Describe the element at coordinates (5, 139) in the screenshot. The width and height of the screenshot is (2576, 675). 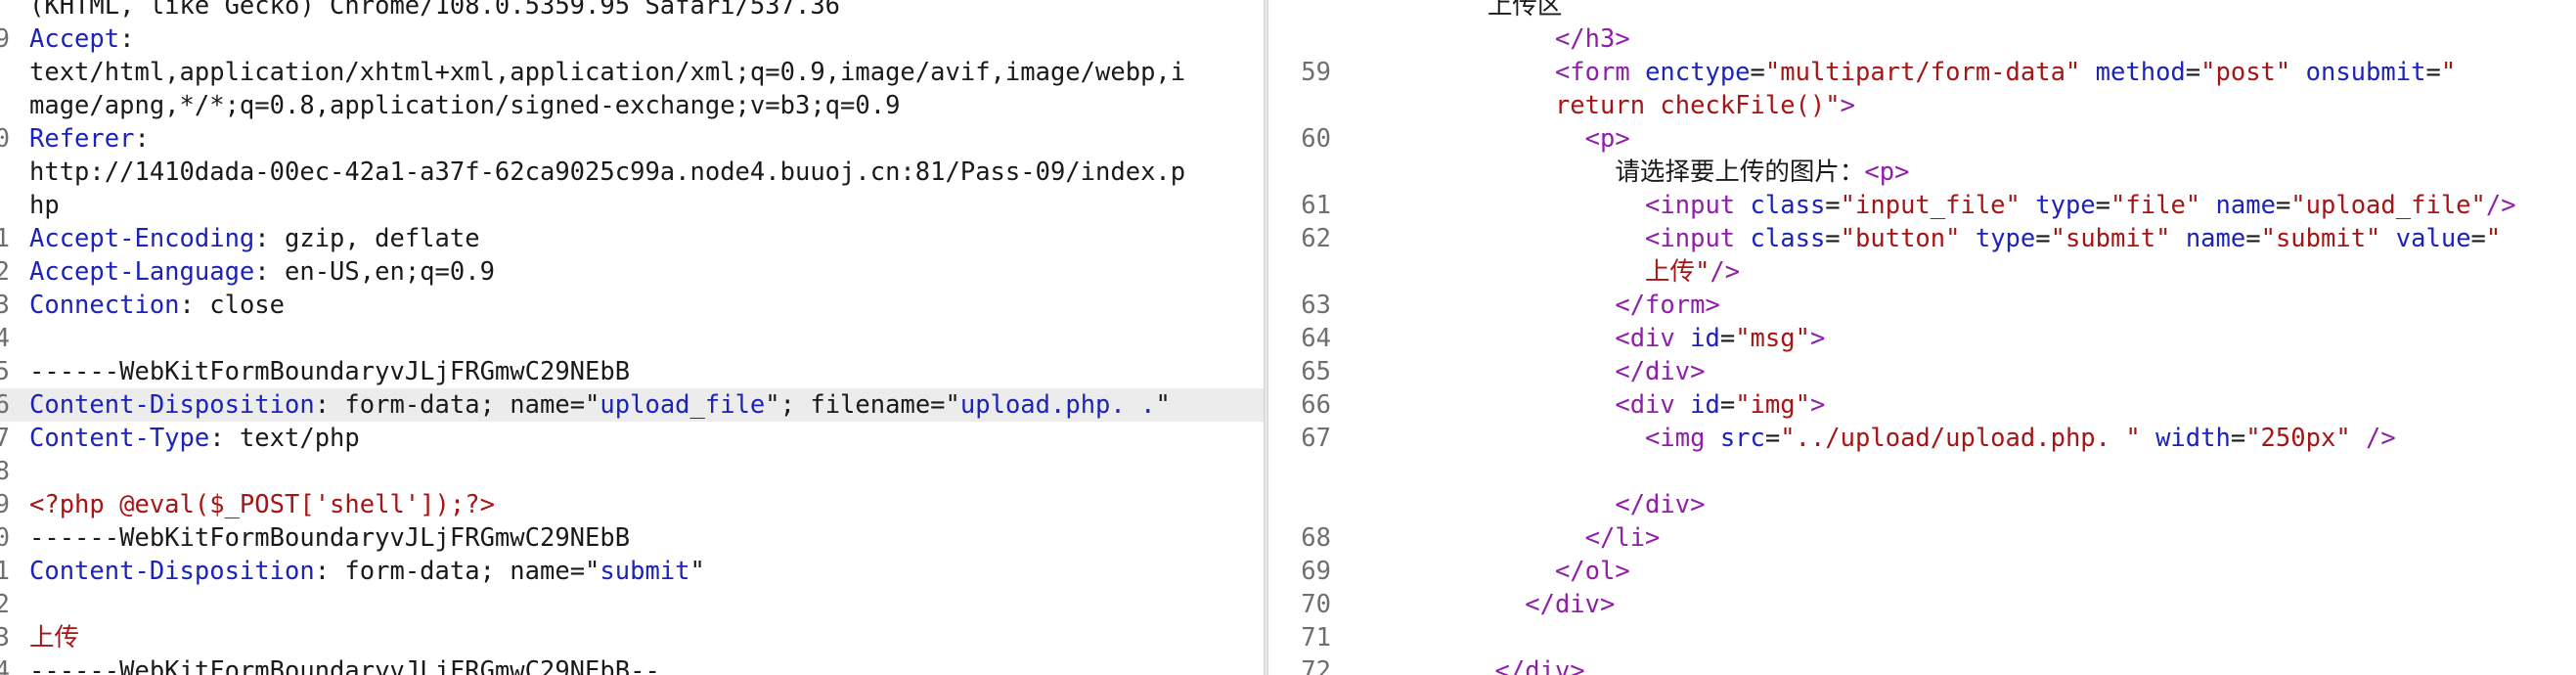
I see `line-number: 0` at that location.